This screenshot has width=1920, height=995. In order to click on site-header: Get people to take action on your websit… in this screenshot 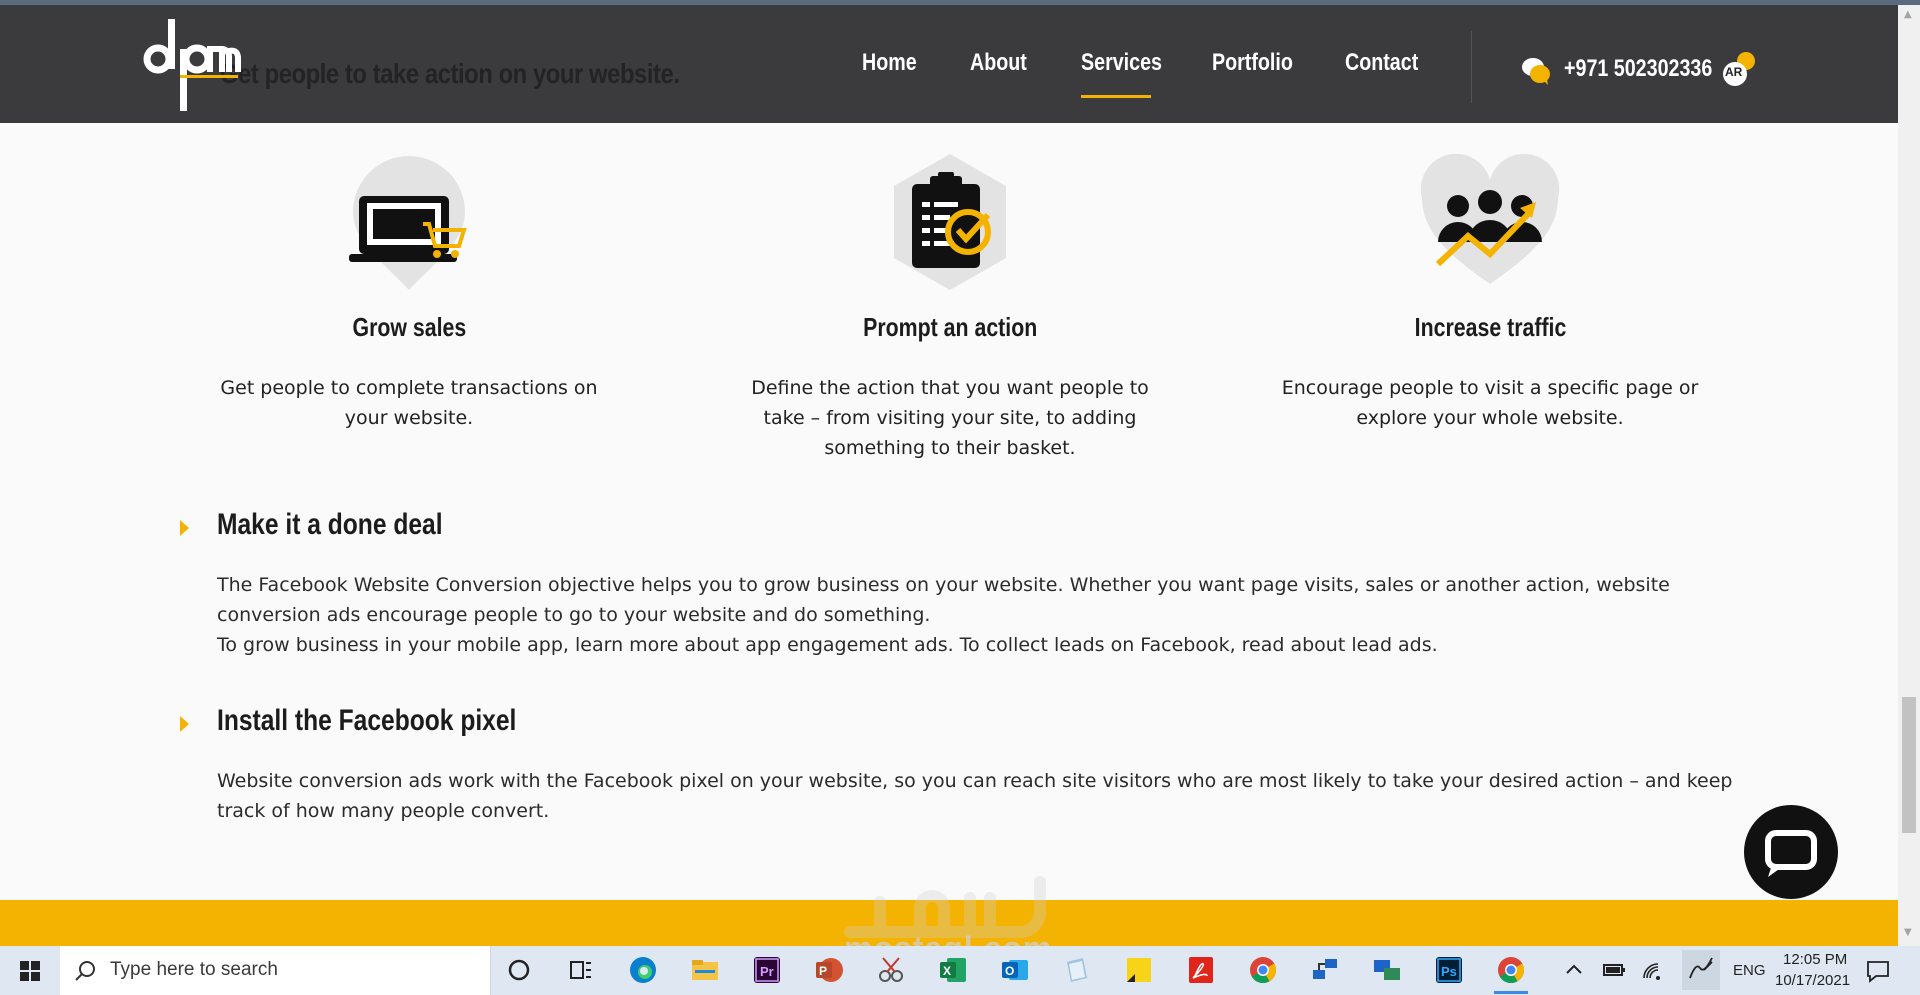, I will do `click(949, 64)`.